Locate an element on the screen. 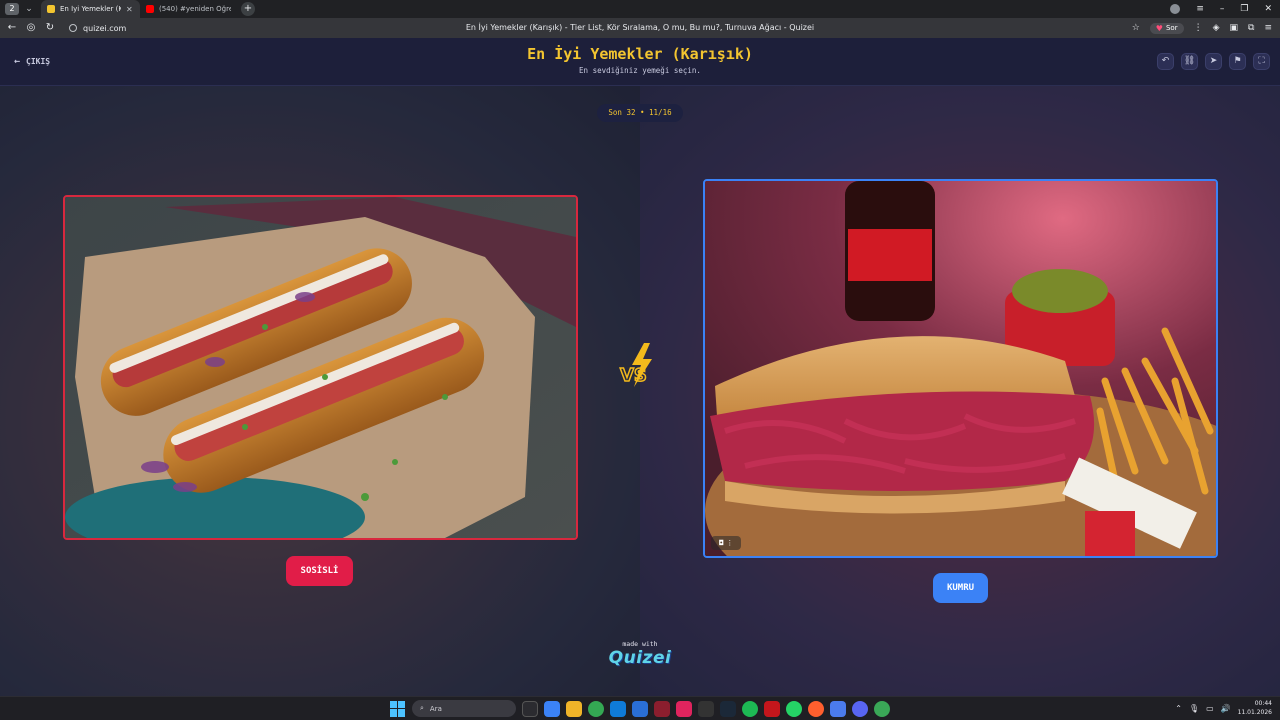  ask-ai-button: ♥ Sor is located at coordinates (1166, 28).